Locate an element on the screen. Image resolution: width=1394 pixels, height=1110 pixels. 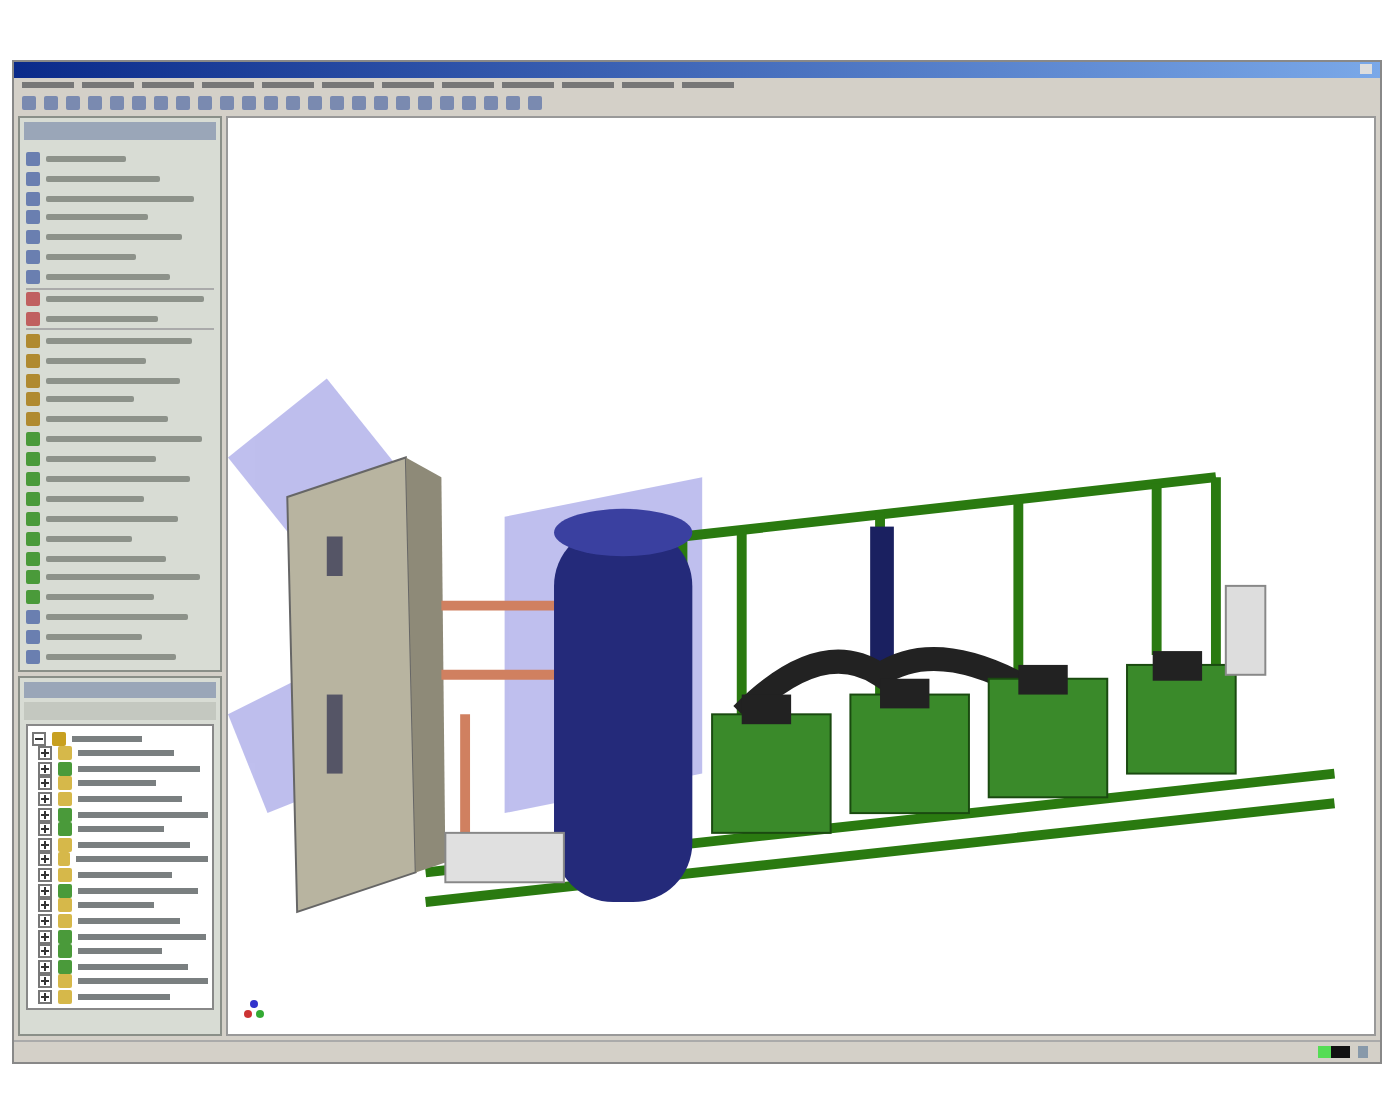
window-control-icon is located at coordinates (1366, 69).